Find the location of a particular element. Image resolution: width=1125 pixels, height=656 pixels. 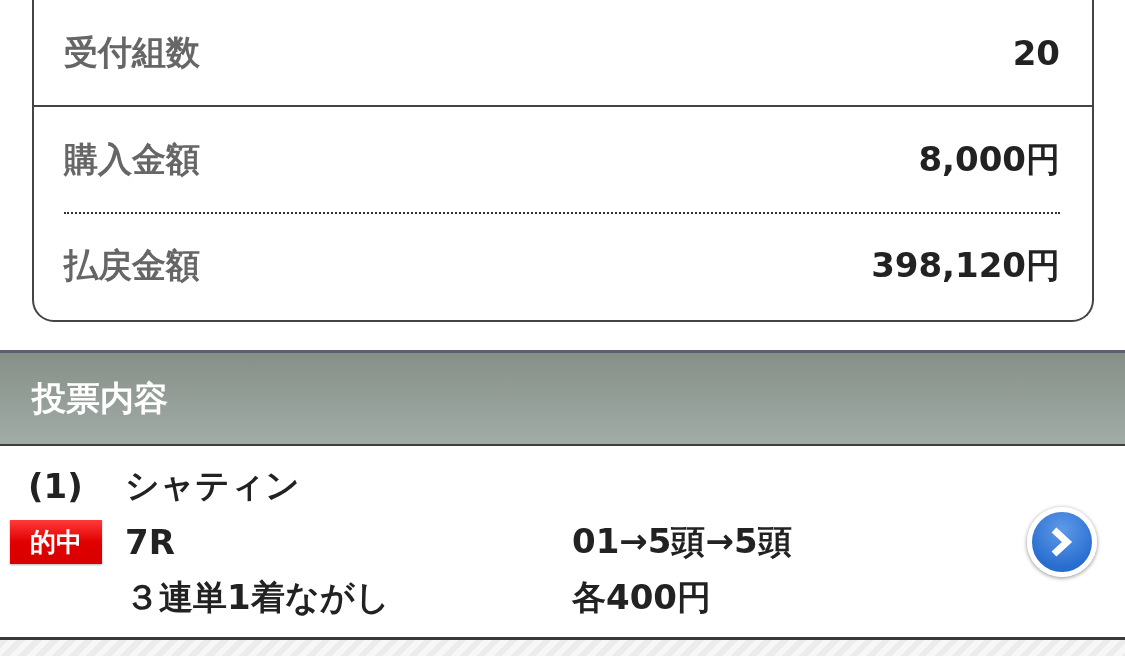

bet-number: (1) is located at coordinates (55, 486).